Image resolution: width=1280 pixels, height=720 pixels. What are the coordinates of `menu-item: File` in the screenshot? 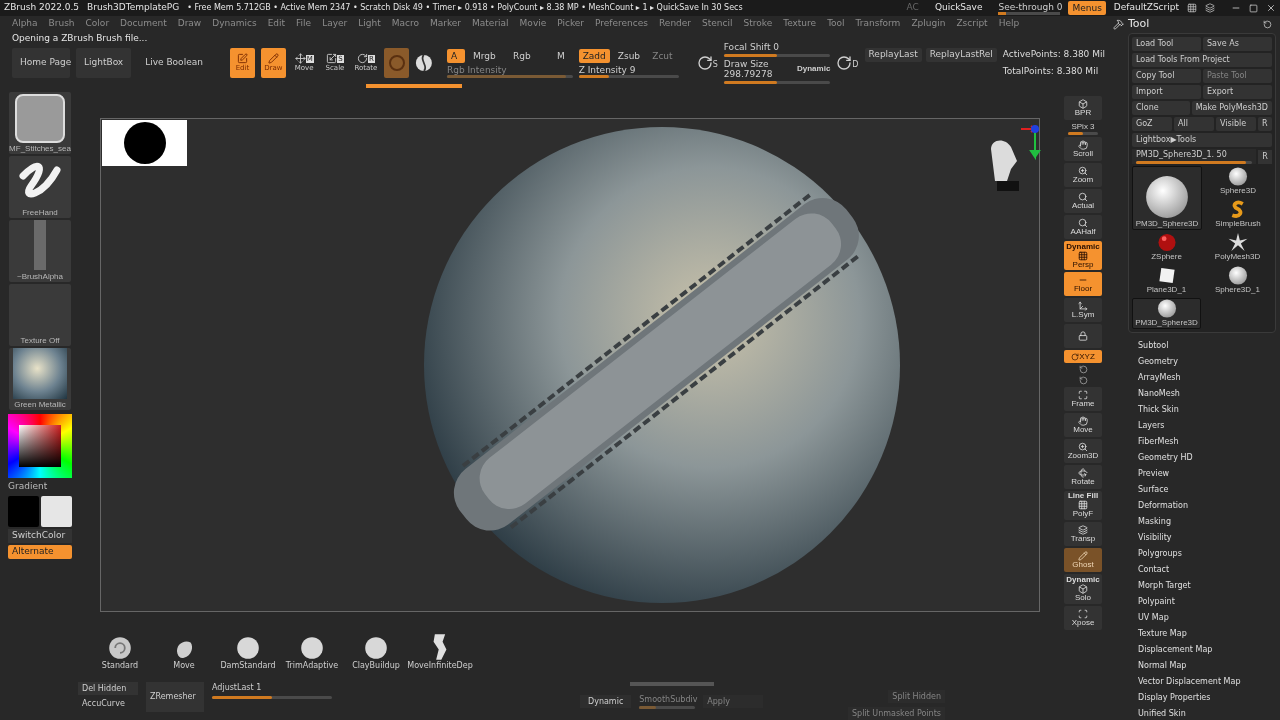 It's located at (304, 24).